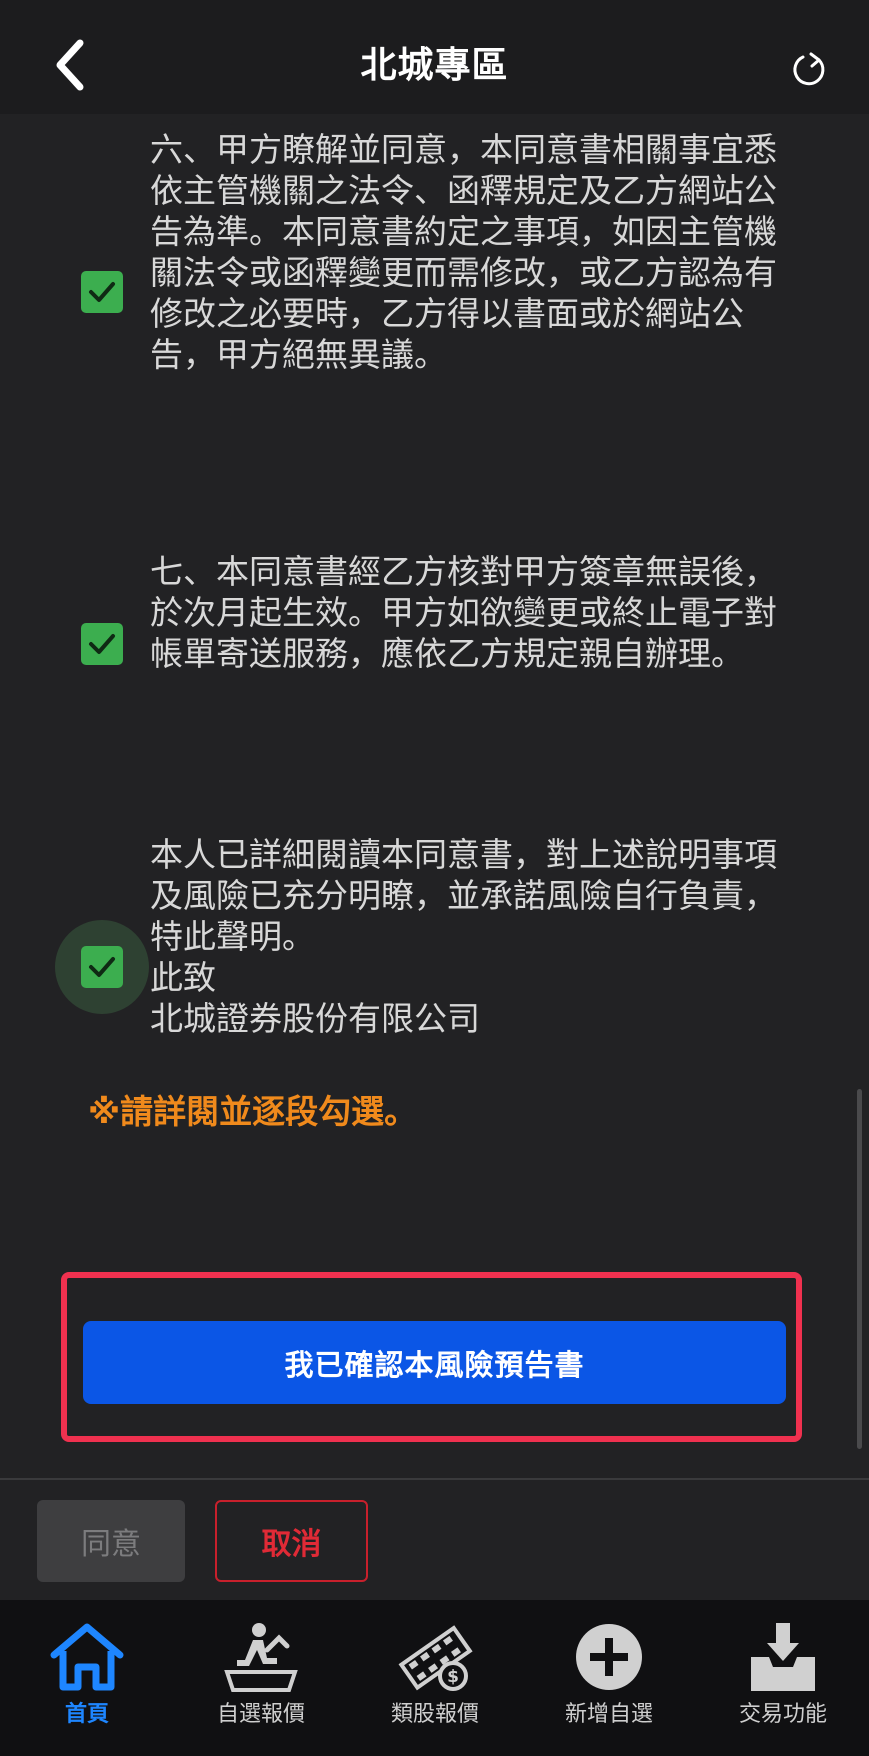 The height and width of the screenshot is (1756, 869). What do you see at coordinates (434, 1714) in the screenshot?
I see `nav-label: 類股報價` at bounding box center [434, 1714].